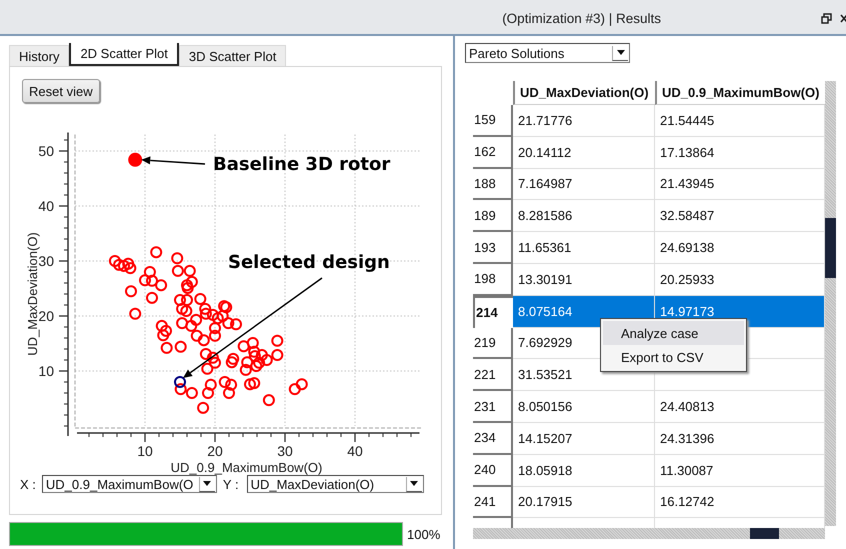  Describe the element at coordinates (301, 164) in the screenshot. I see `annotation-label: Baseline 3D rotor` at that location.